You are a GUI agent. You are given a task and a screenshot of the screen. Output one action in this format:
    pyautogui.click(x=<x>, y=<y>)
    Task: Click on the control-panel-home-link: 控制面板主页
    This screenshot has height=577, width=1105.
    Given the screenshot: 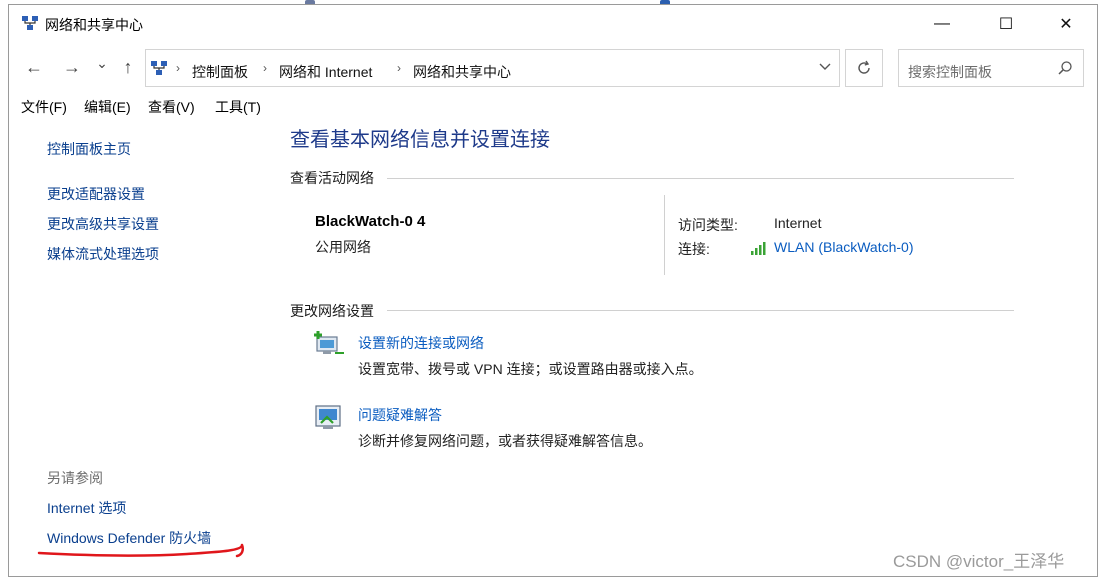 What is the action you would take?
    pyautogui.click(x=89, y=149)
    